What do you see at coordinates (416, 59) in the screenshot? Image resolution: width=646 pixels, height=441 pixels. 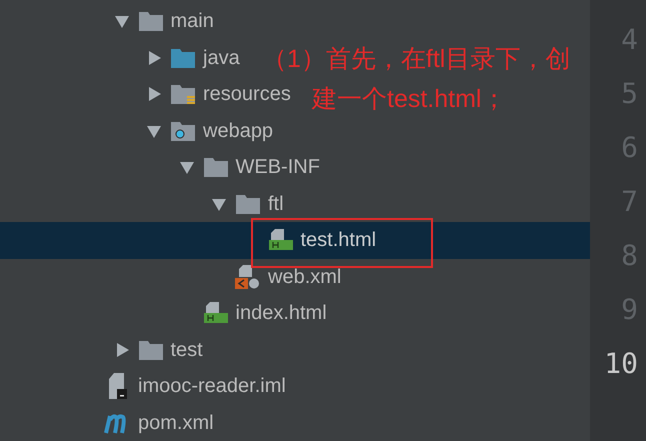 I see `annotation-text: （1）首先，在ftl目录下，创` at bounding box center [416, 59].